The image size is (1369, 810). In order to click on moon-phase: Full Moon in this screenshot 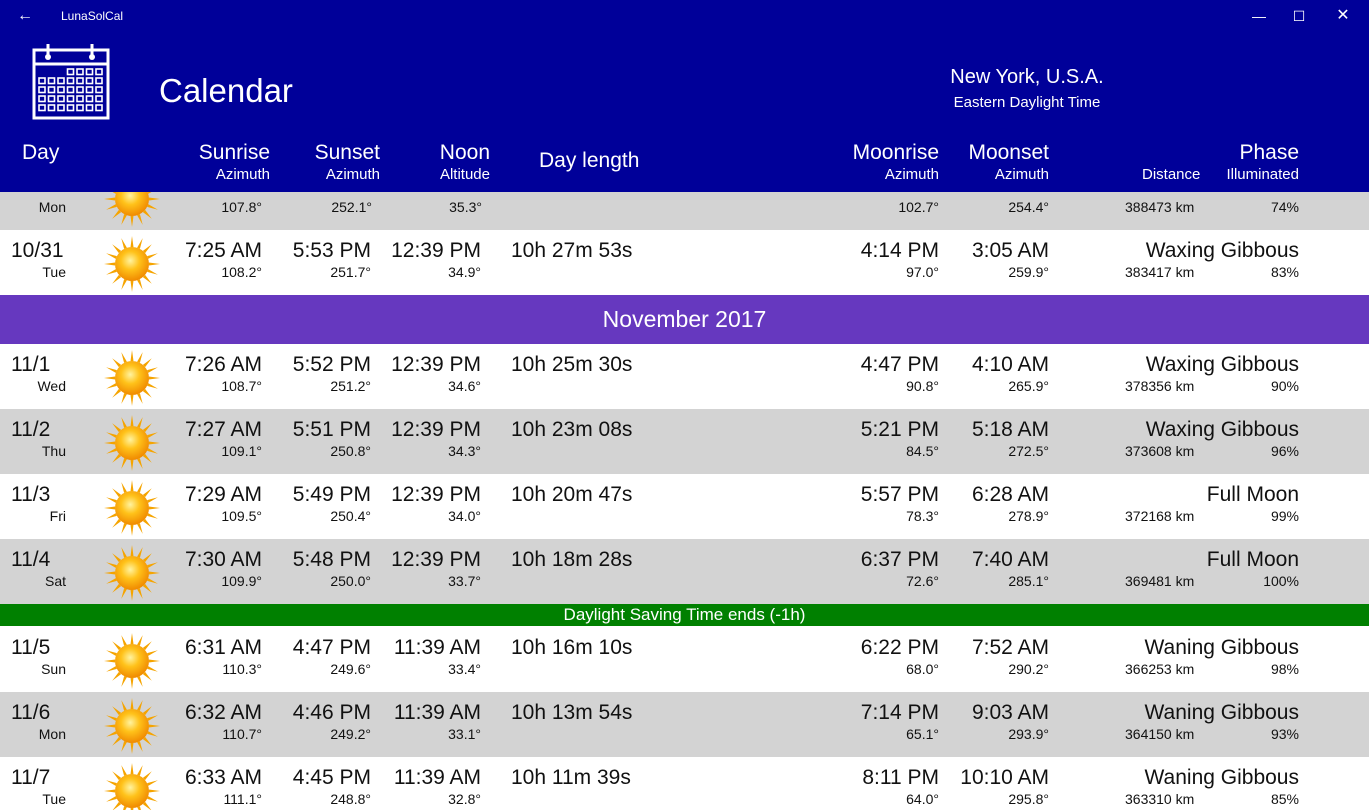, I will do `click(1252, 559)`.